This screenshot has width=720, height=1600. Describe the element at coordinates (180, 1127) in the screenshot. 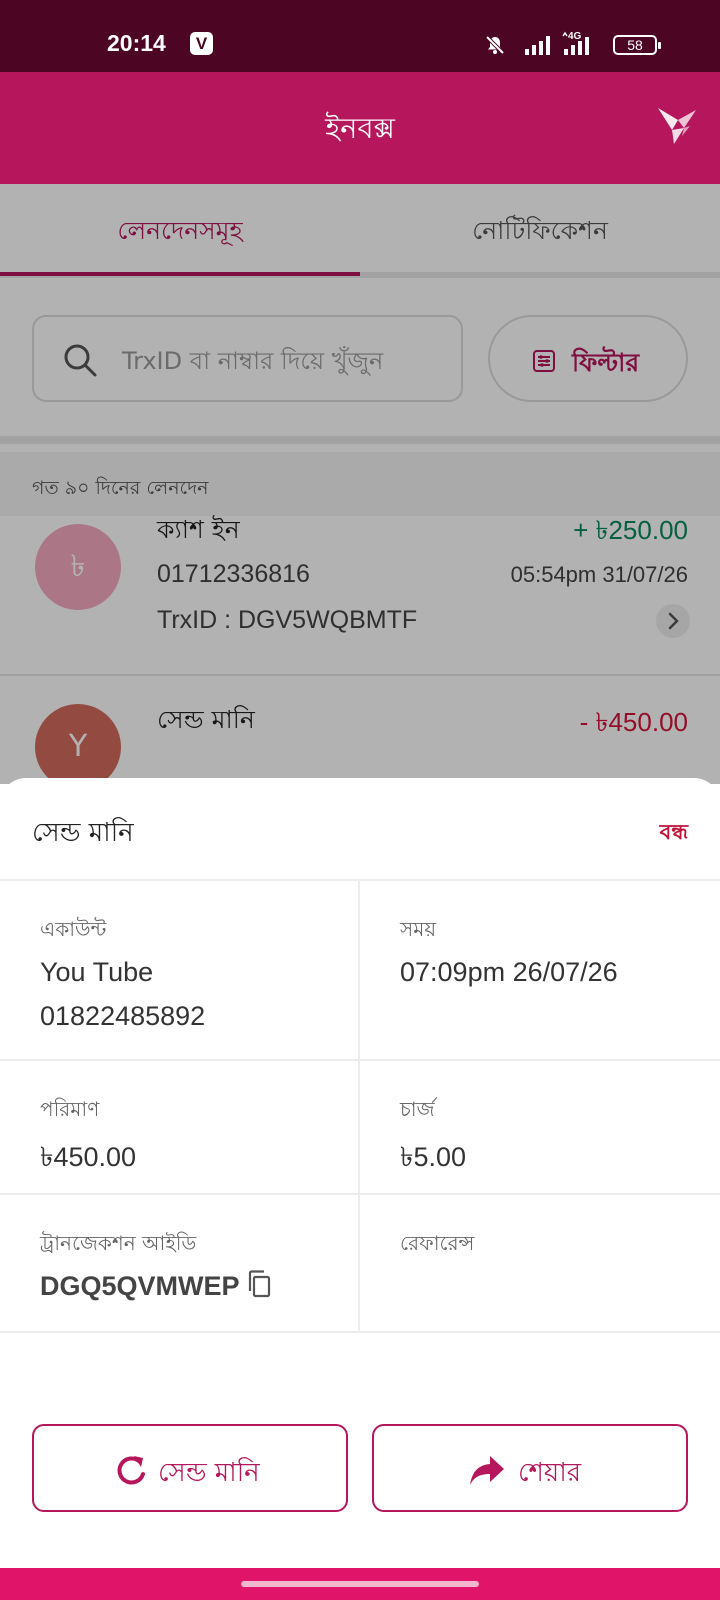

I see `amount-cell: পরিমাণ ৳450.00` at that location.